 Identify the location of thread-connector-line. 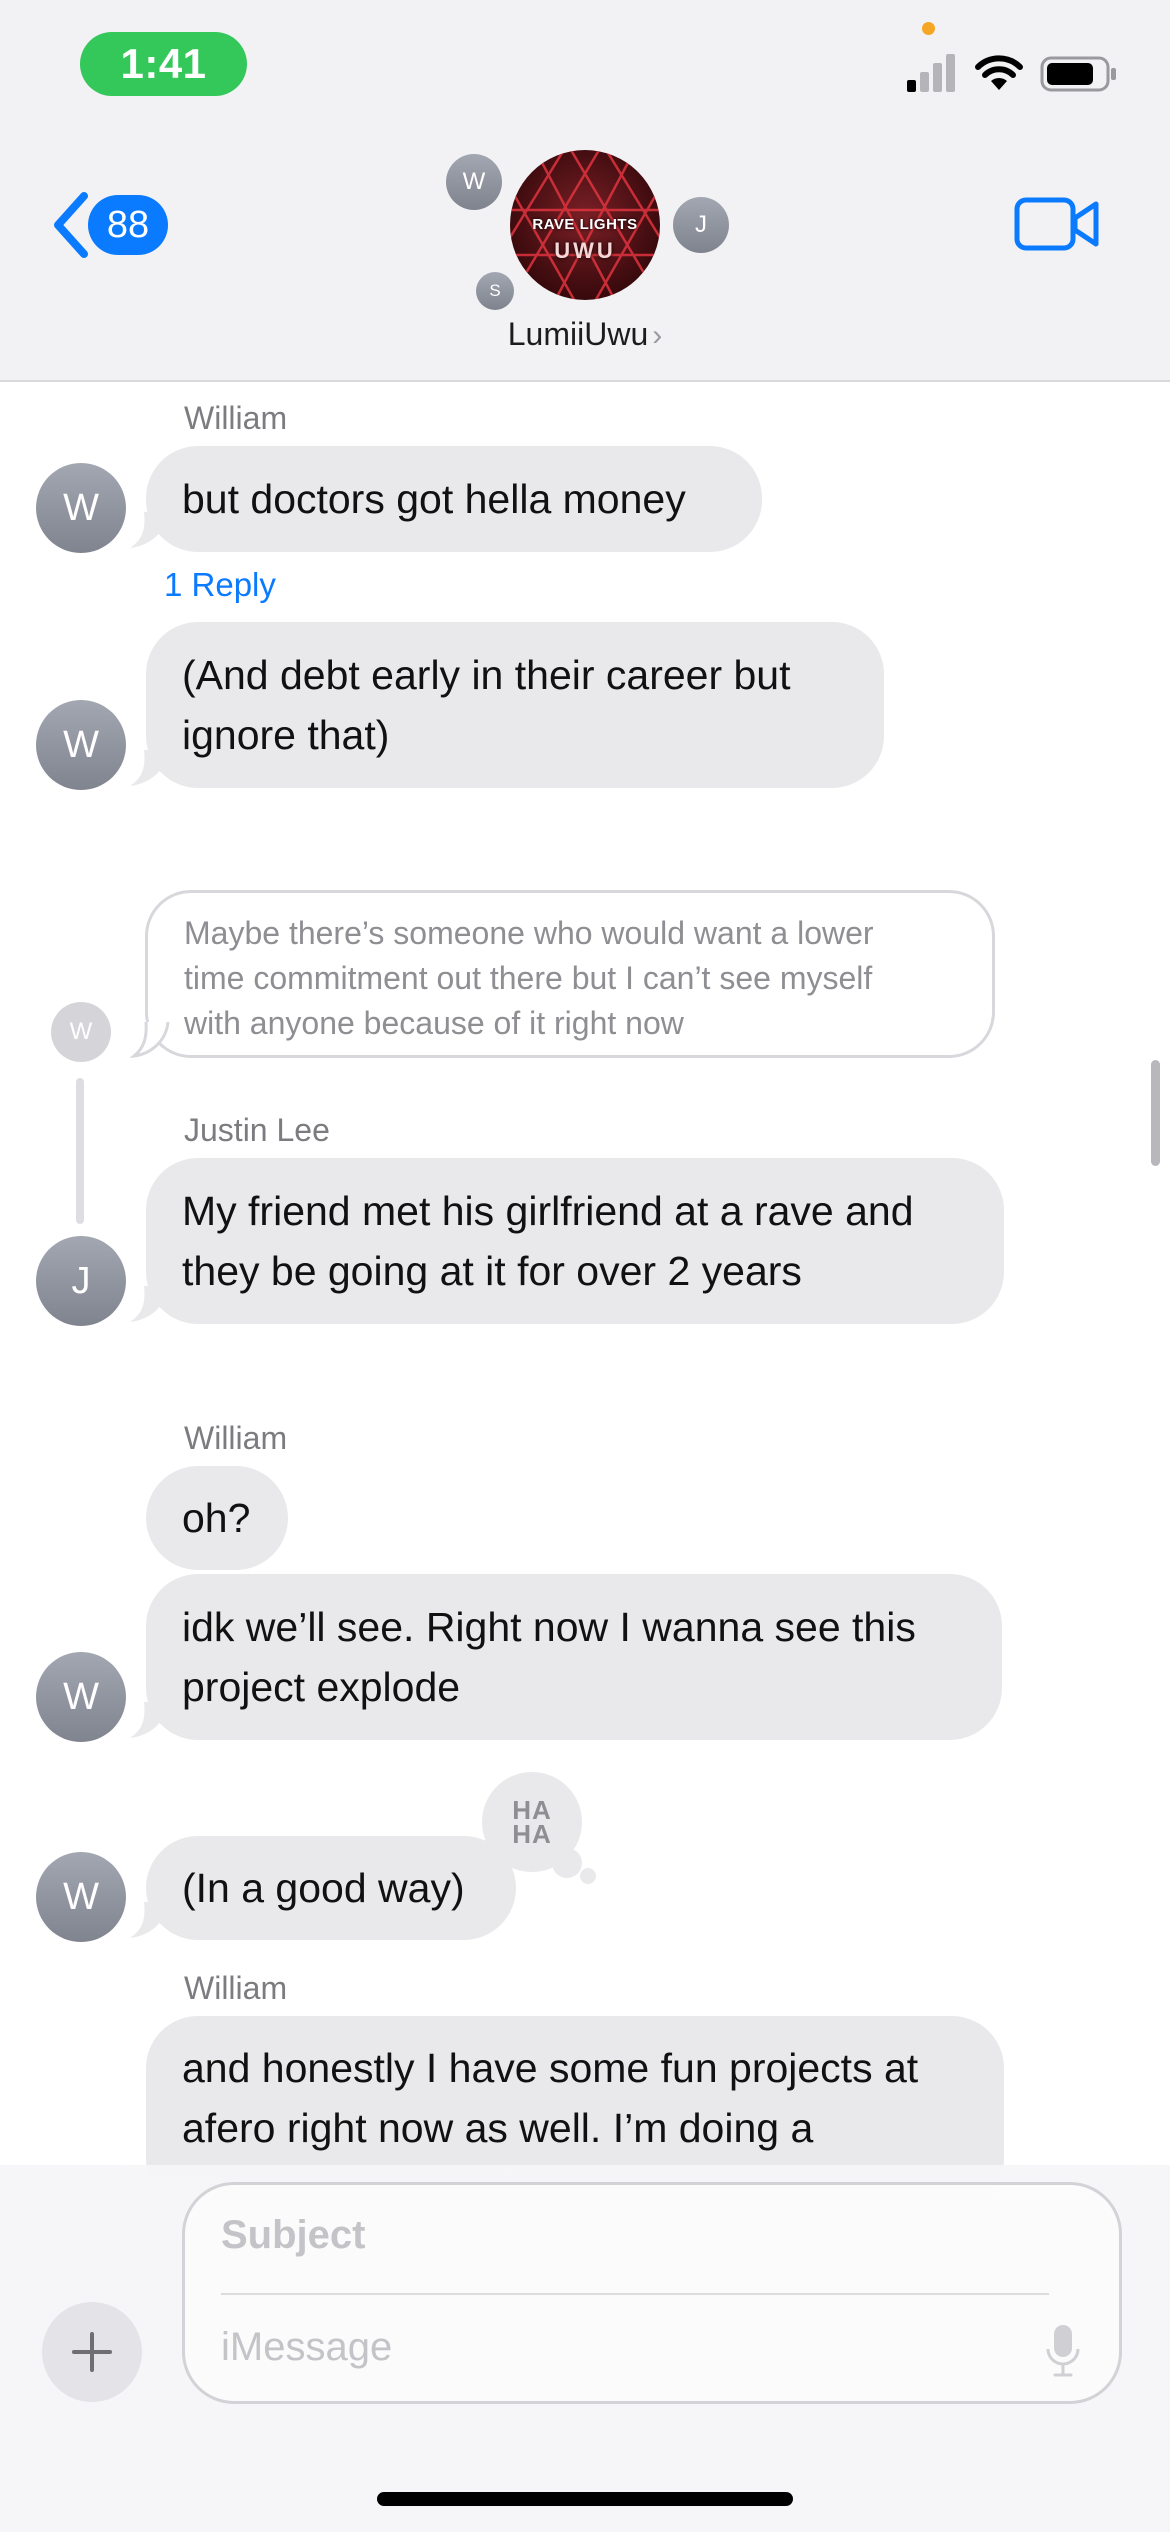
(80, 1151).